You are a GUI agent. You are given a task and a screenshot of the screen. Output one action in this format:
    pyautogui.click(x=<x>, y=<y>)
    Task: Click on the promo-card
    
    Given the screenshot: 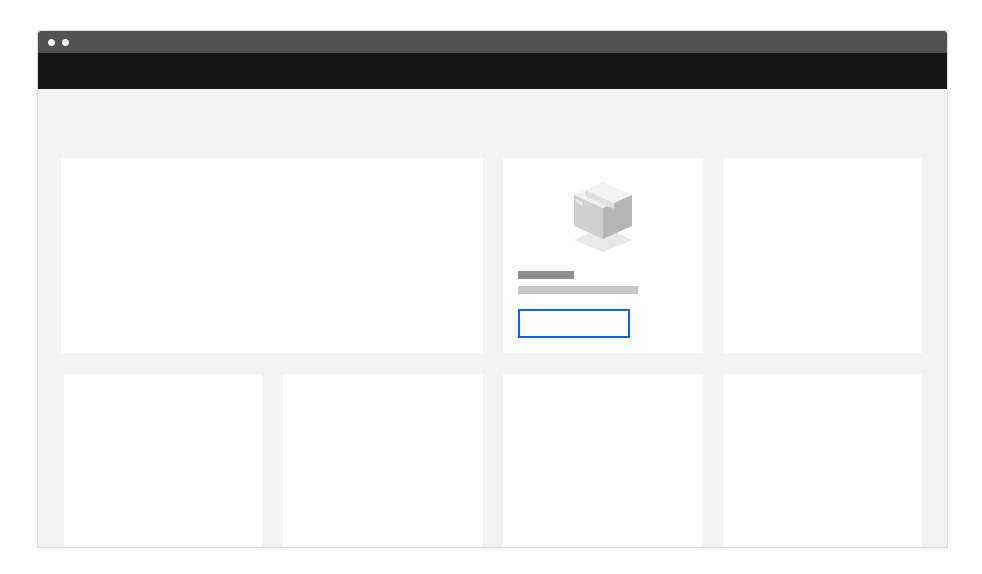 What is the action you would take?
    pyautogui.click(x=823, y=255)
    